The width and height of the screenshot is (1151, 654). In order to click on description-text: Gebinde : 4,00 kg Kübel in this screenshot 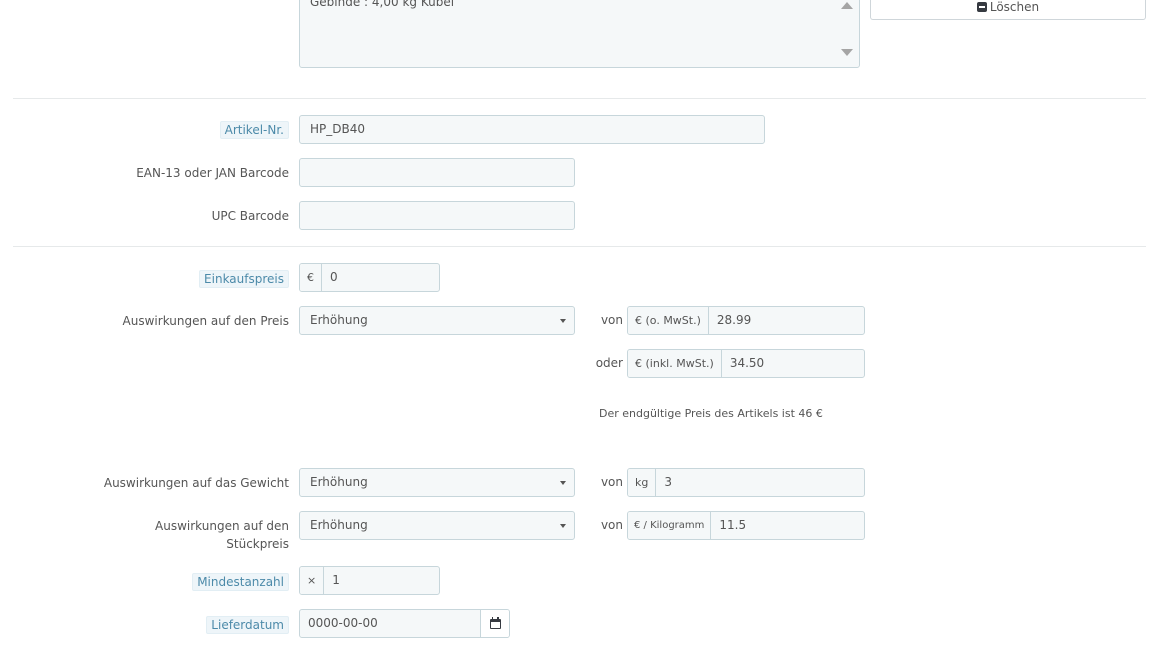, I will do `click(382, 4)`.